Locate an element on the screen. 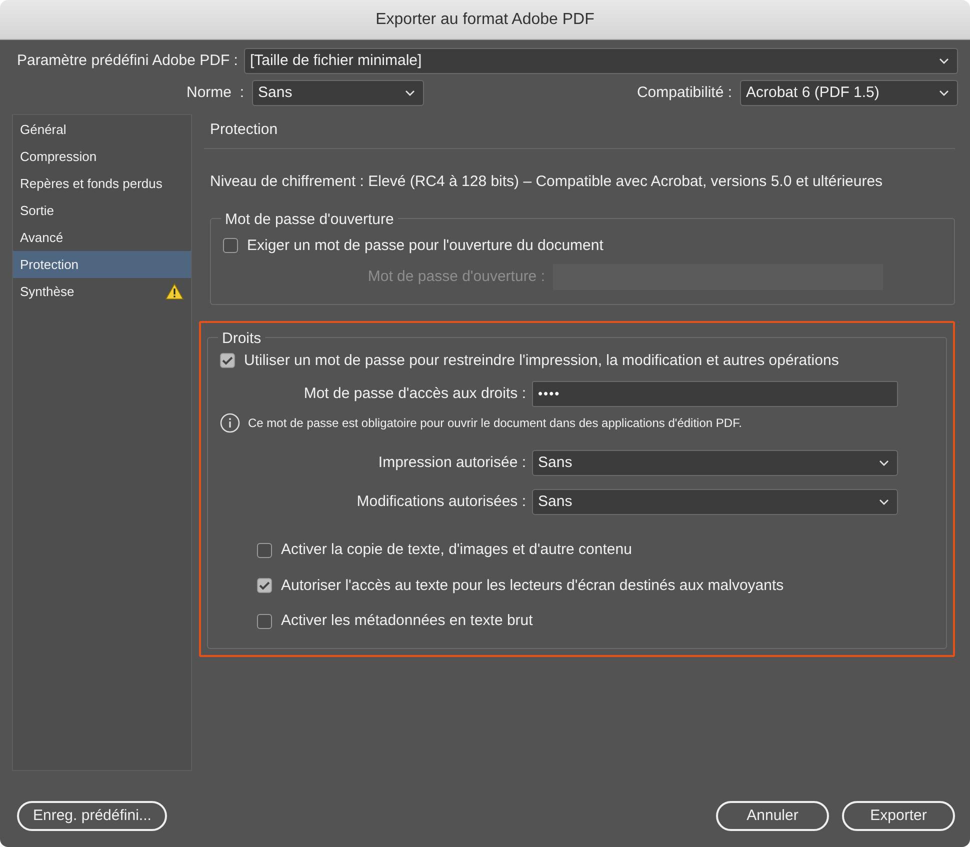  window-title: Exporter au format Adobe PDF is located at coordinates (485, 20).